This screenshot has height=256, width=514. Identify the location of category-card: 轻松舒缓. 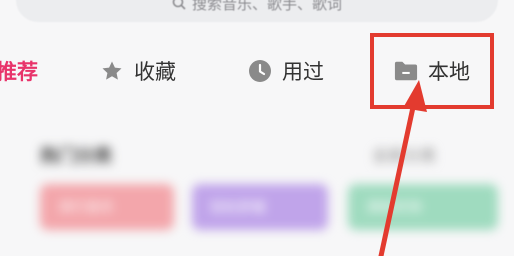
(260, 207).